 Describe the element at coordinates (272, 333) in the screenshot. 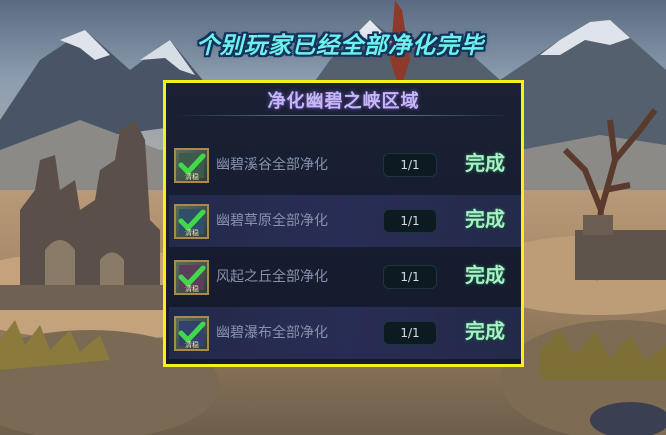

I see `objective-name: 幽碧瀑布全部净化` at that location.